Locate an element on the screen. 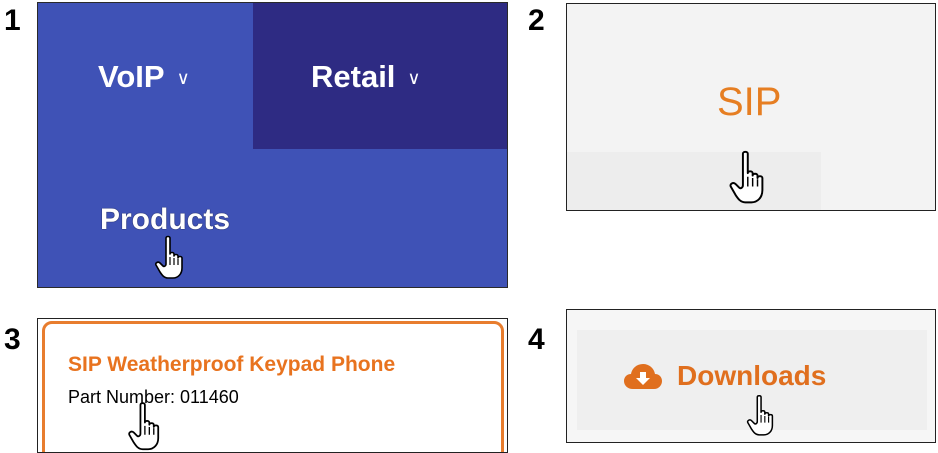 This screenshot has height=453, width=938. step-number-2: 2 is located at coordinates (536, 20).